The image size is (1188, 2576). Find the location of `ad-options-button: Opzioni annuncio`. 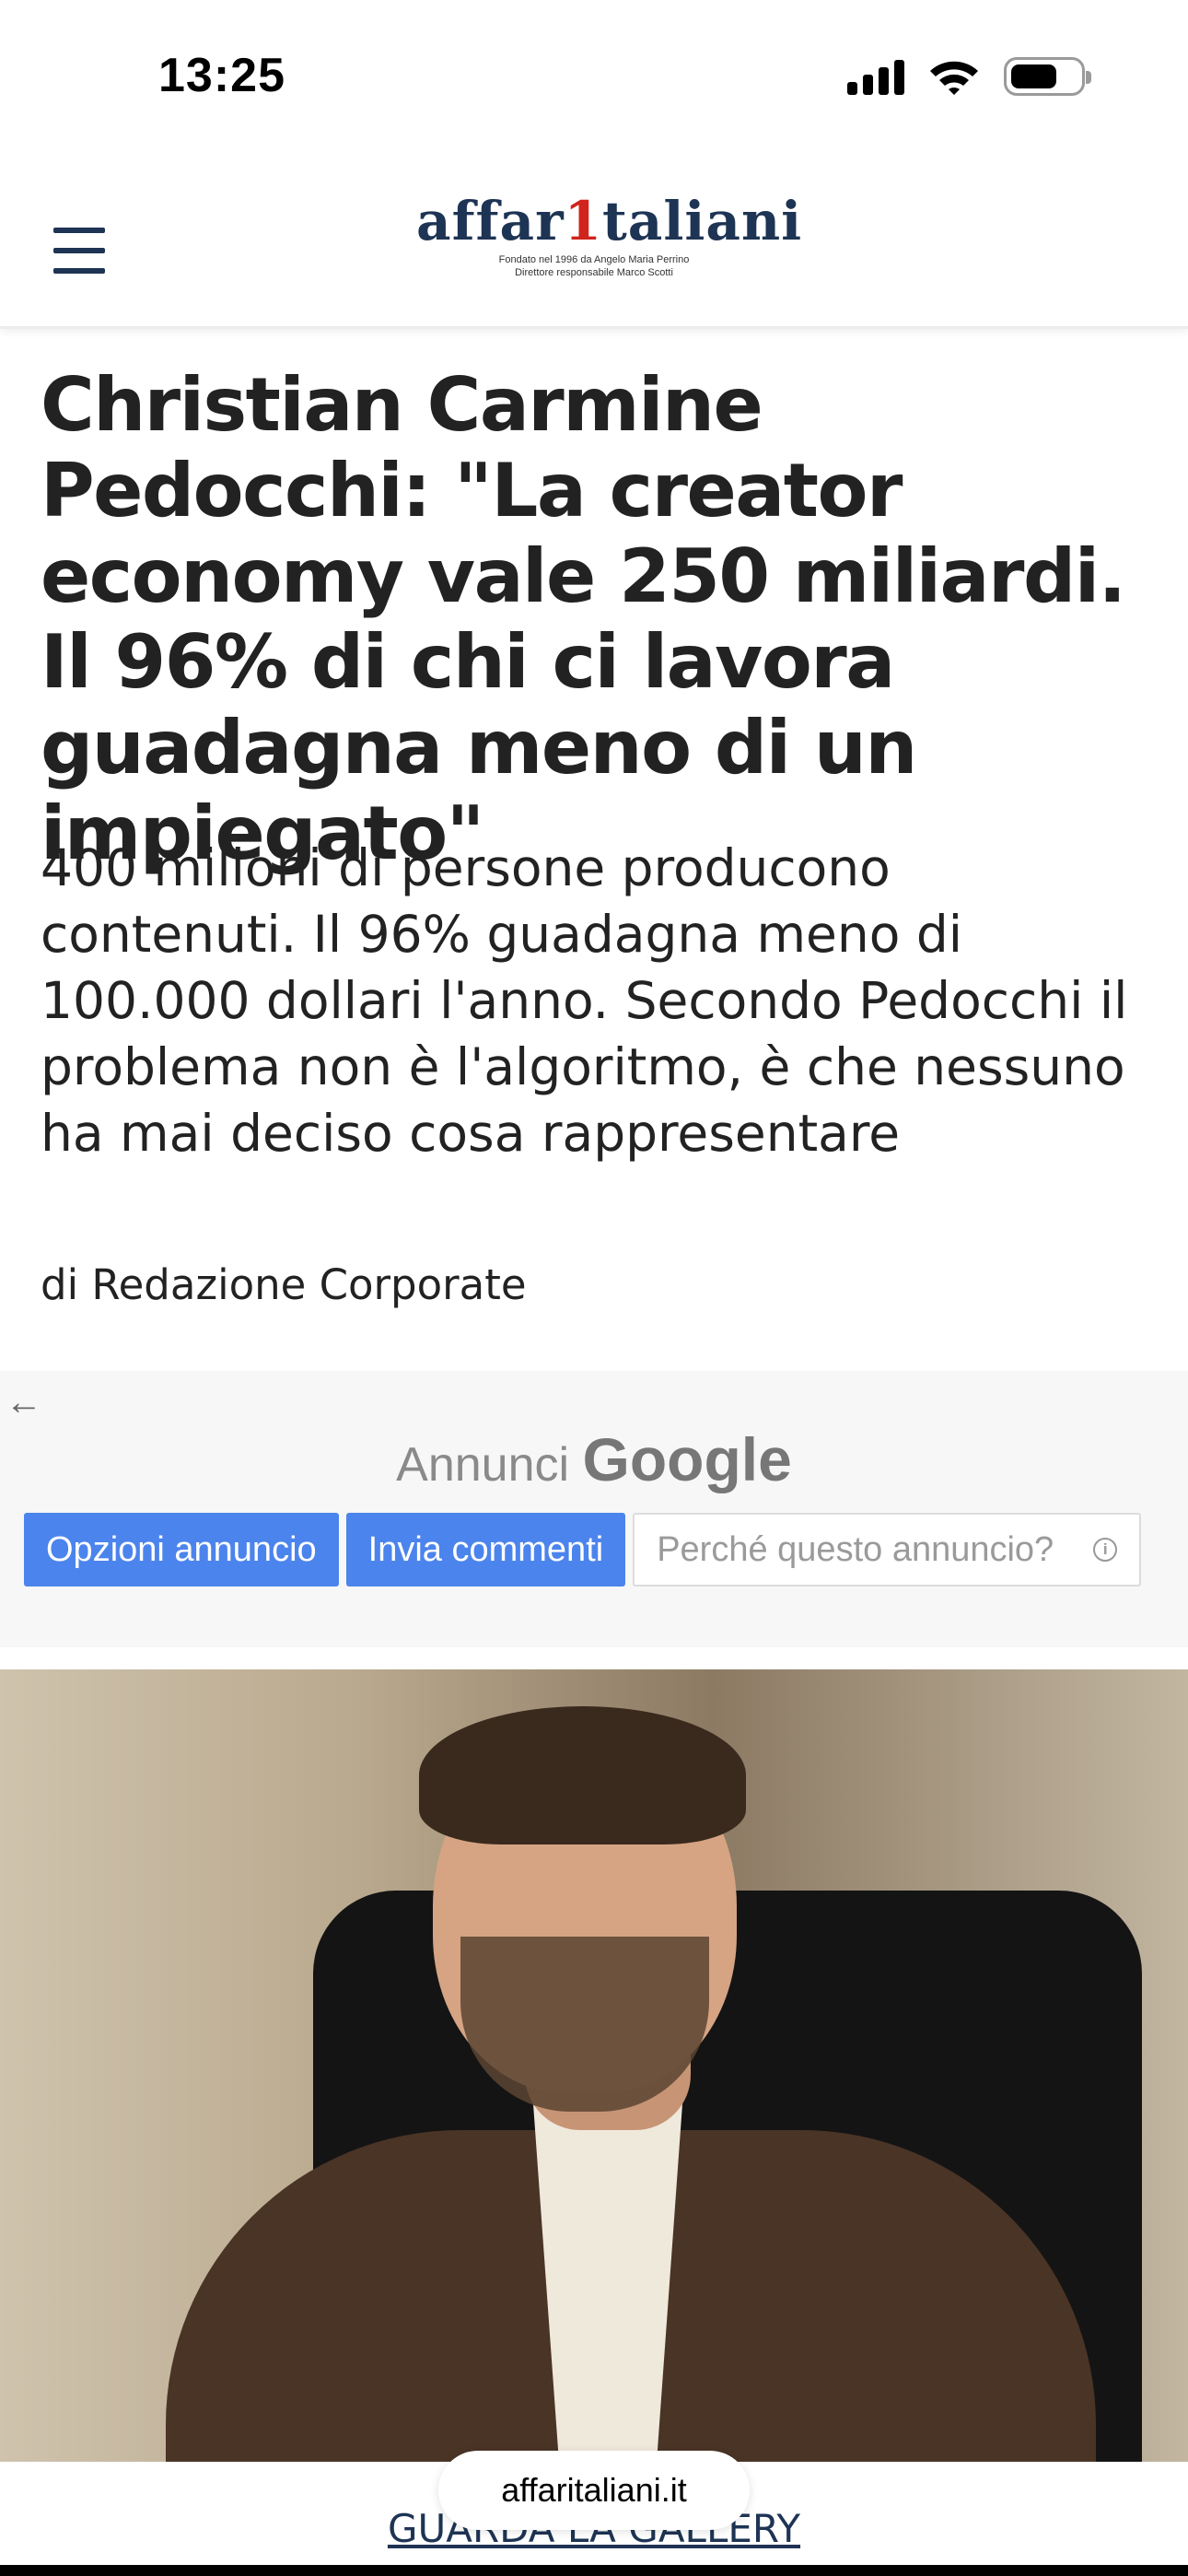

ad-options-button: Opzioni annuncio is located at coordinates (181, 1550).